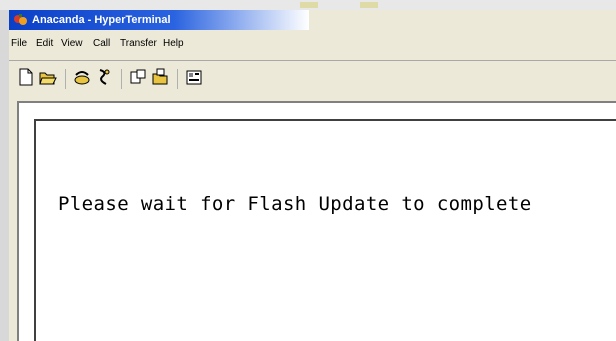  What do you see at coordinates (101, 44) in the screenshot?
I see `menu-call: Call` at bounding box center [101, 44].